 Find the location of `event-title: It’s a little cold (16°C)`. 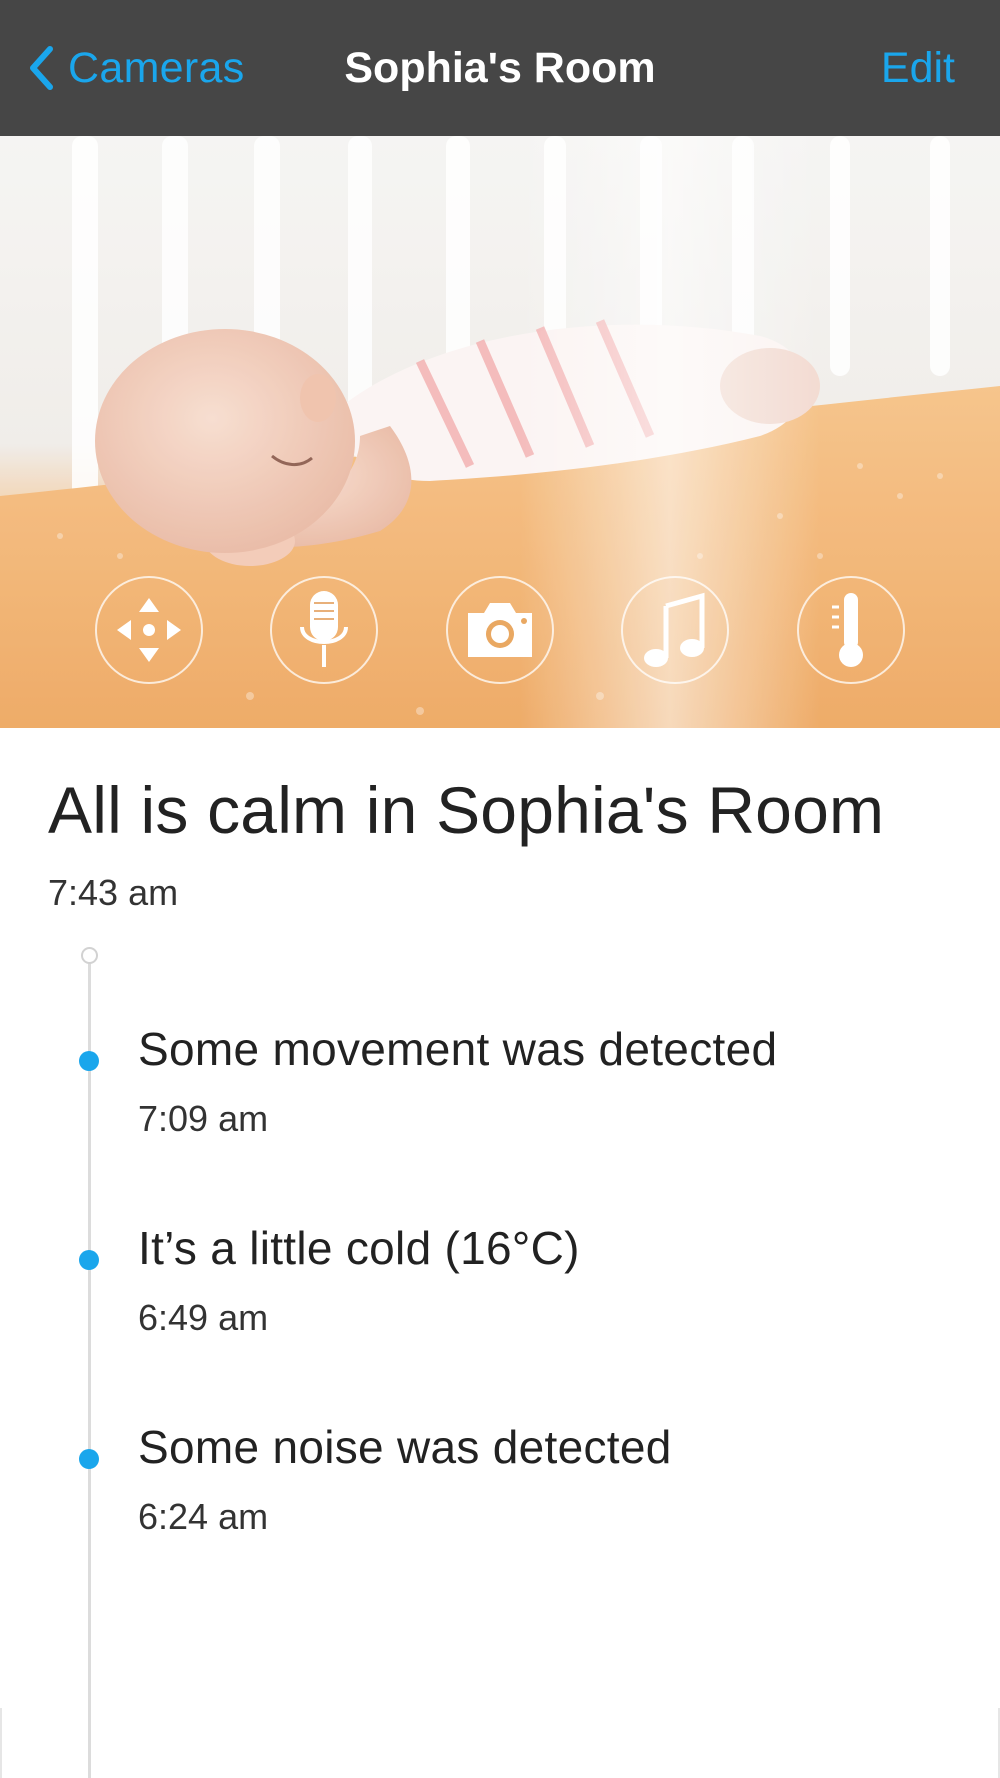

event-title: It’s a little cold (16°C) is located at coordinates (359, 1248).